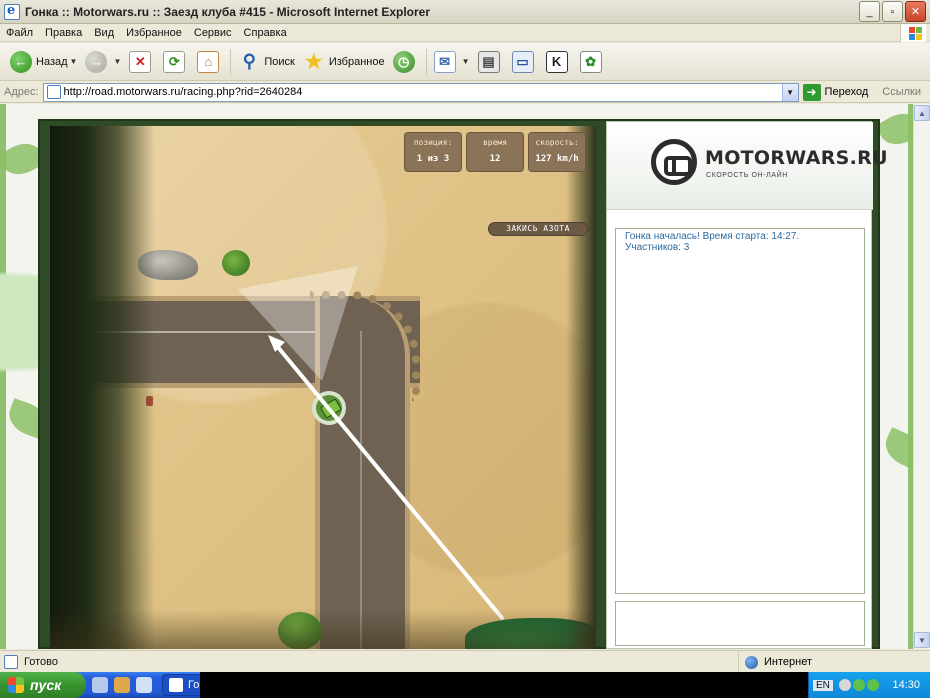 This screenshot has width=930, height=698. I want to click on search-button: ⚲ Поиск, so click(266, 62).